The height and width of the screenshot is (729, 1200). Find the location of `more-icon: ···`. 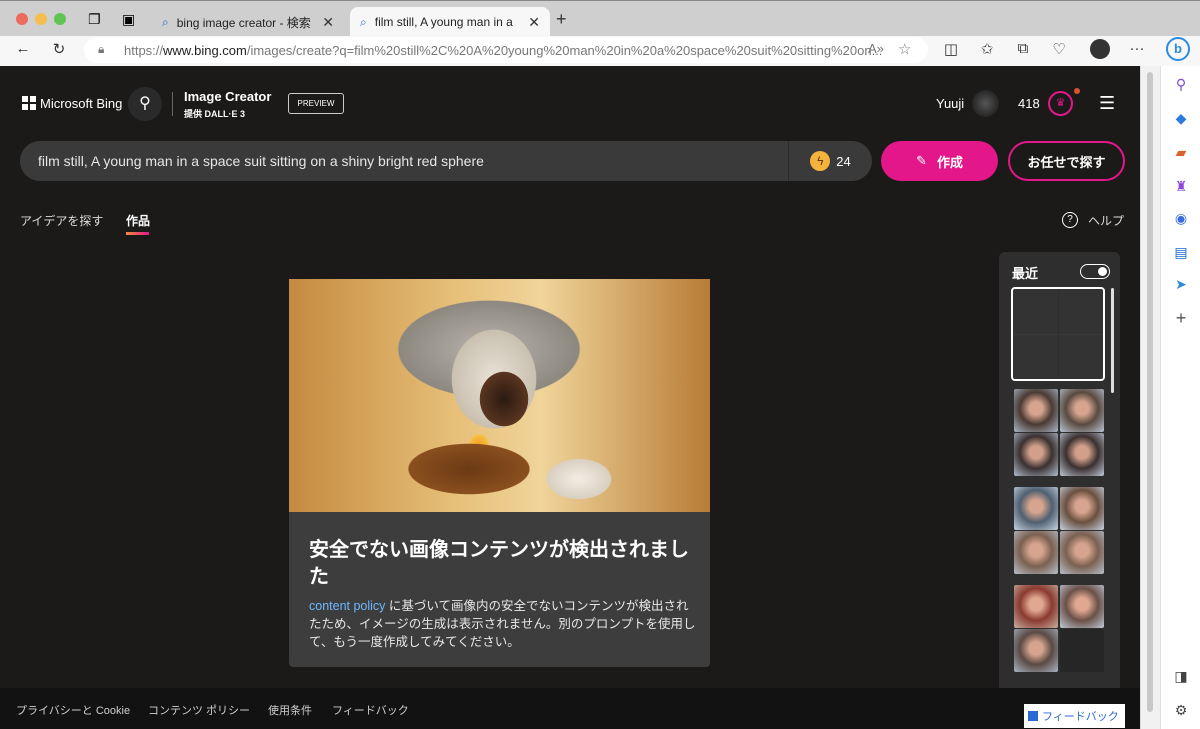

more-icon: ··· is located at coordinates (1137, 48).